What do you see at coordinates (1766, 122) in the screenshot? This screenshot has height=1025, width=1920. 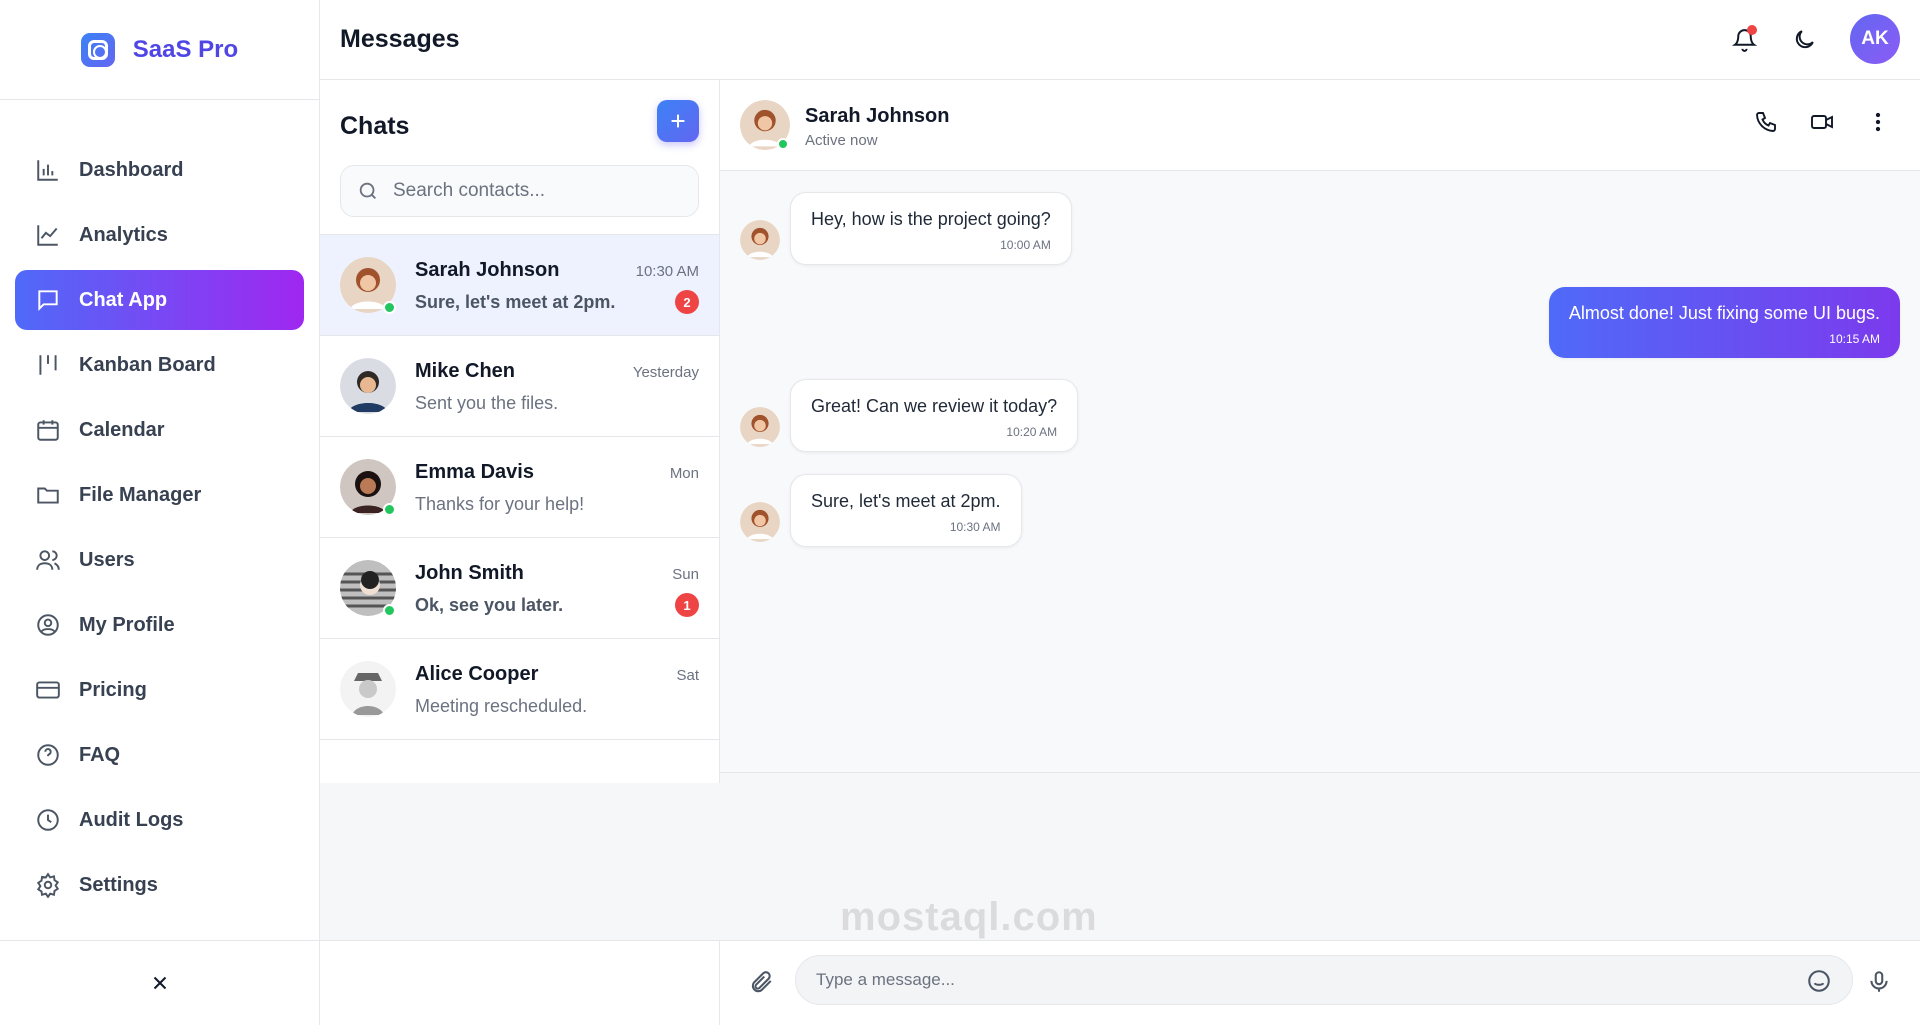 I see `phone-icon` at bounding box center [1766, 122].